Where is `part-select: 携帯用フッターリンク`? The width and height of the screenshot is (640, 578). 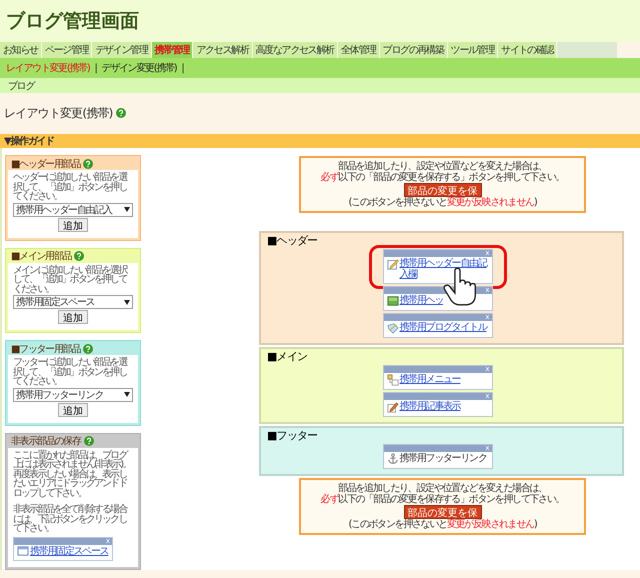
part-select: 携帯用フッターリンク is located at coordinates (73, 395).